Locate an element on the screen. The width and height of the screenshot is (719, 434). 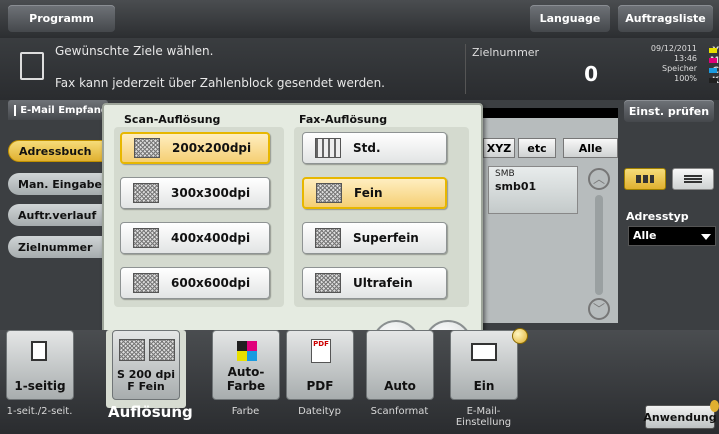
scan-resolution-option-label: 600x600dpi is located at coordinates (211, 283).